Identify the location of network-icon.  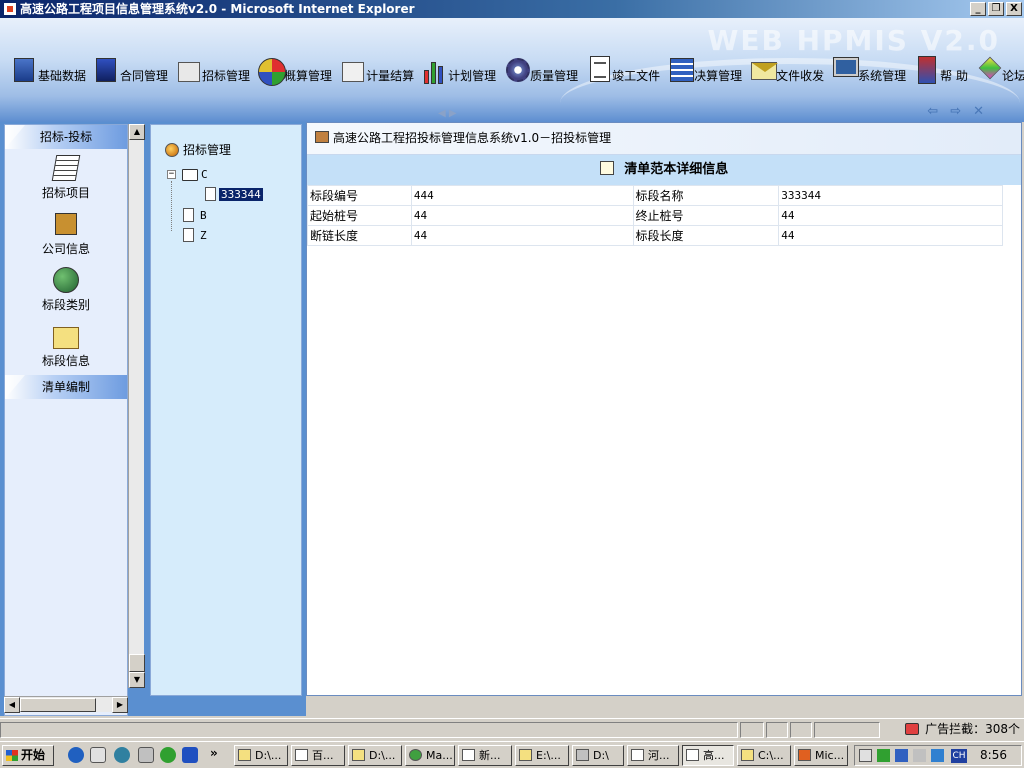
(883, 755).